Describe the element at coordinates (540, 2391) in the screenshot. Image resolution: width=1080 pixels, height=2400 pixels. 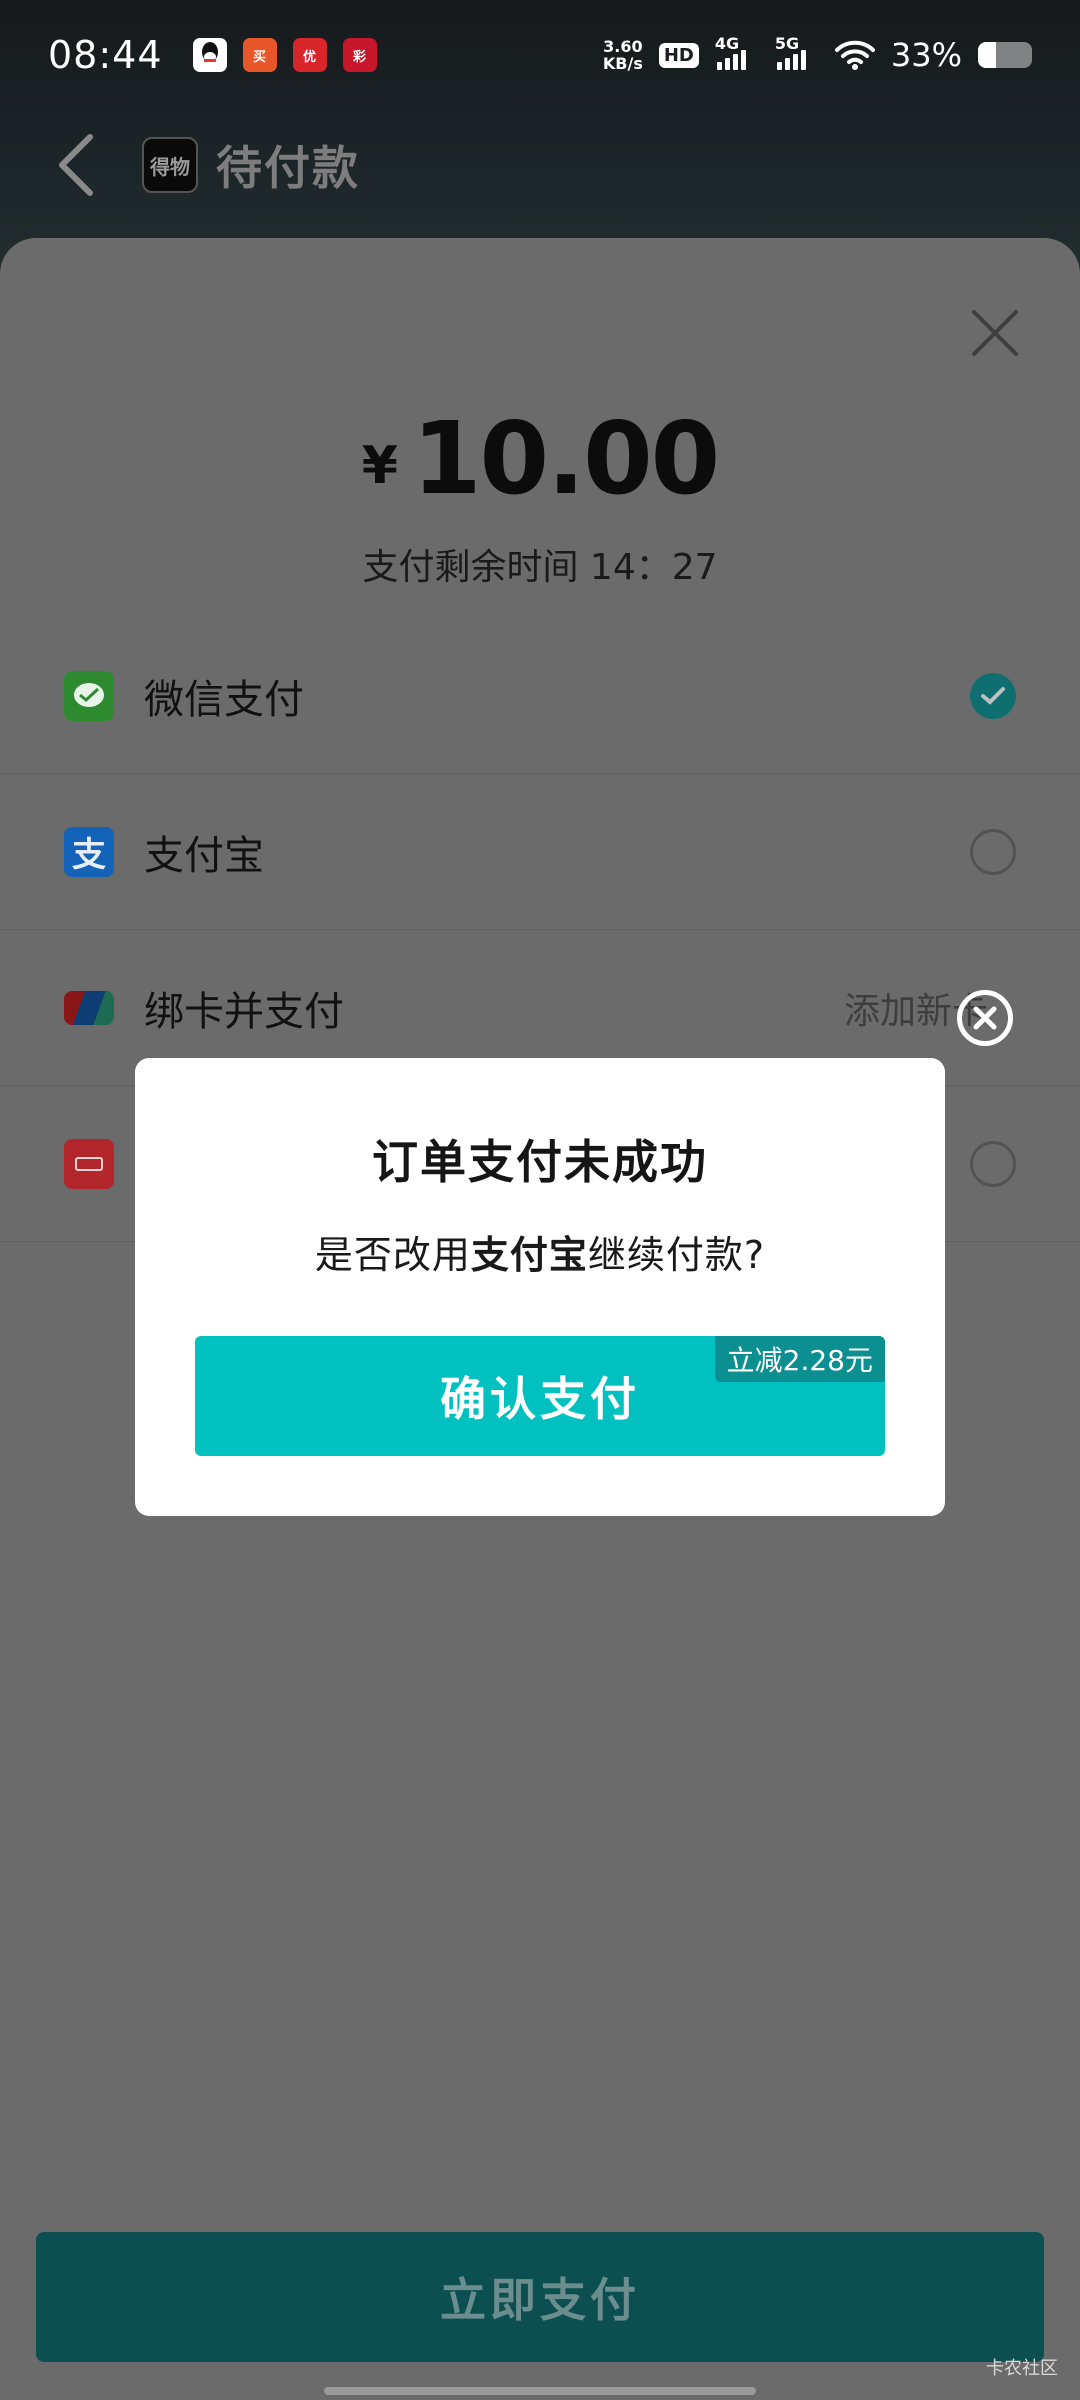
I see `home-indicator` at that location.